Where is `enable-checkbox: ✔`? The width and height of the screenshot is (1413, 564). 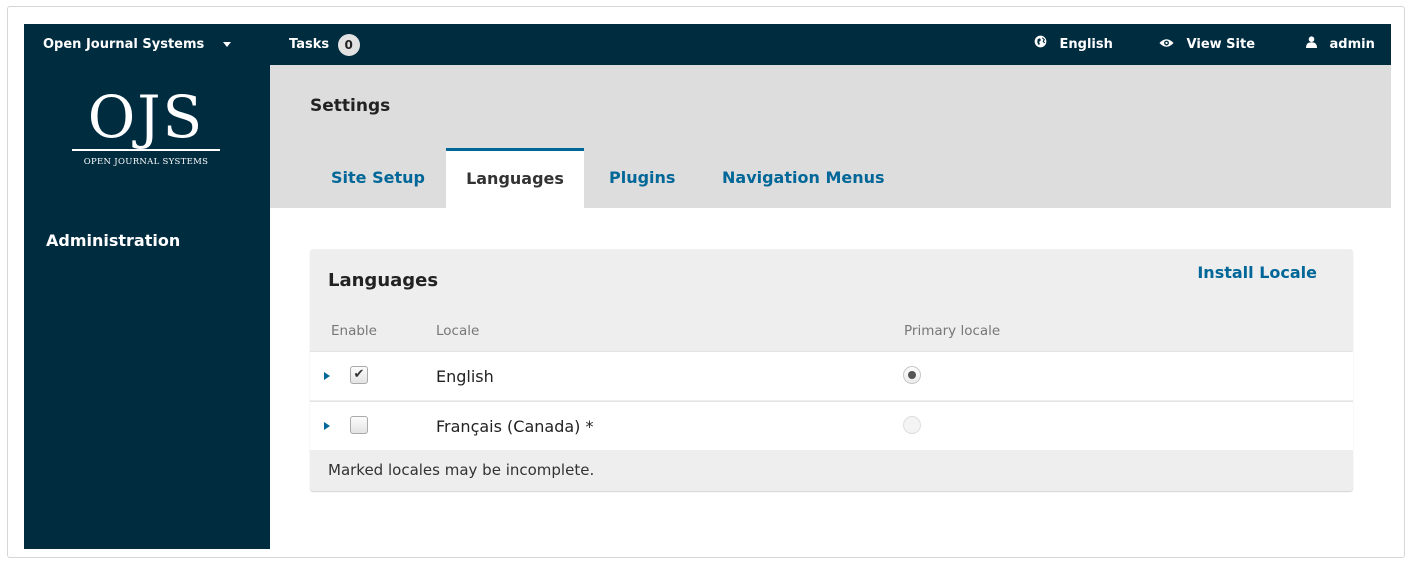
enable-checkbox: ✔ is located at coordinates (359, 375).